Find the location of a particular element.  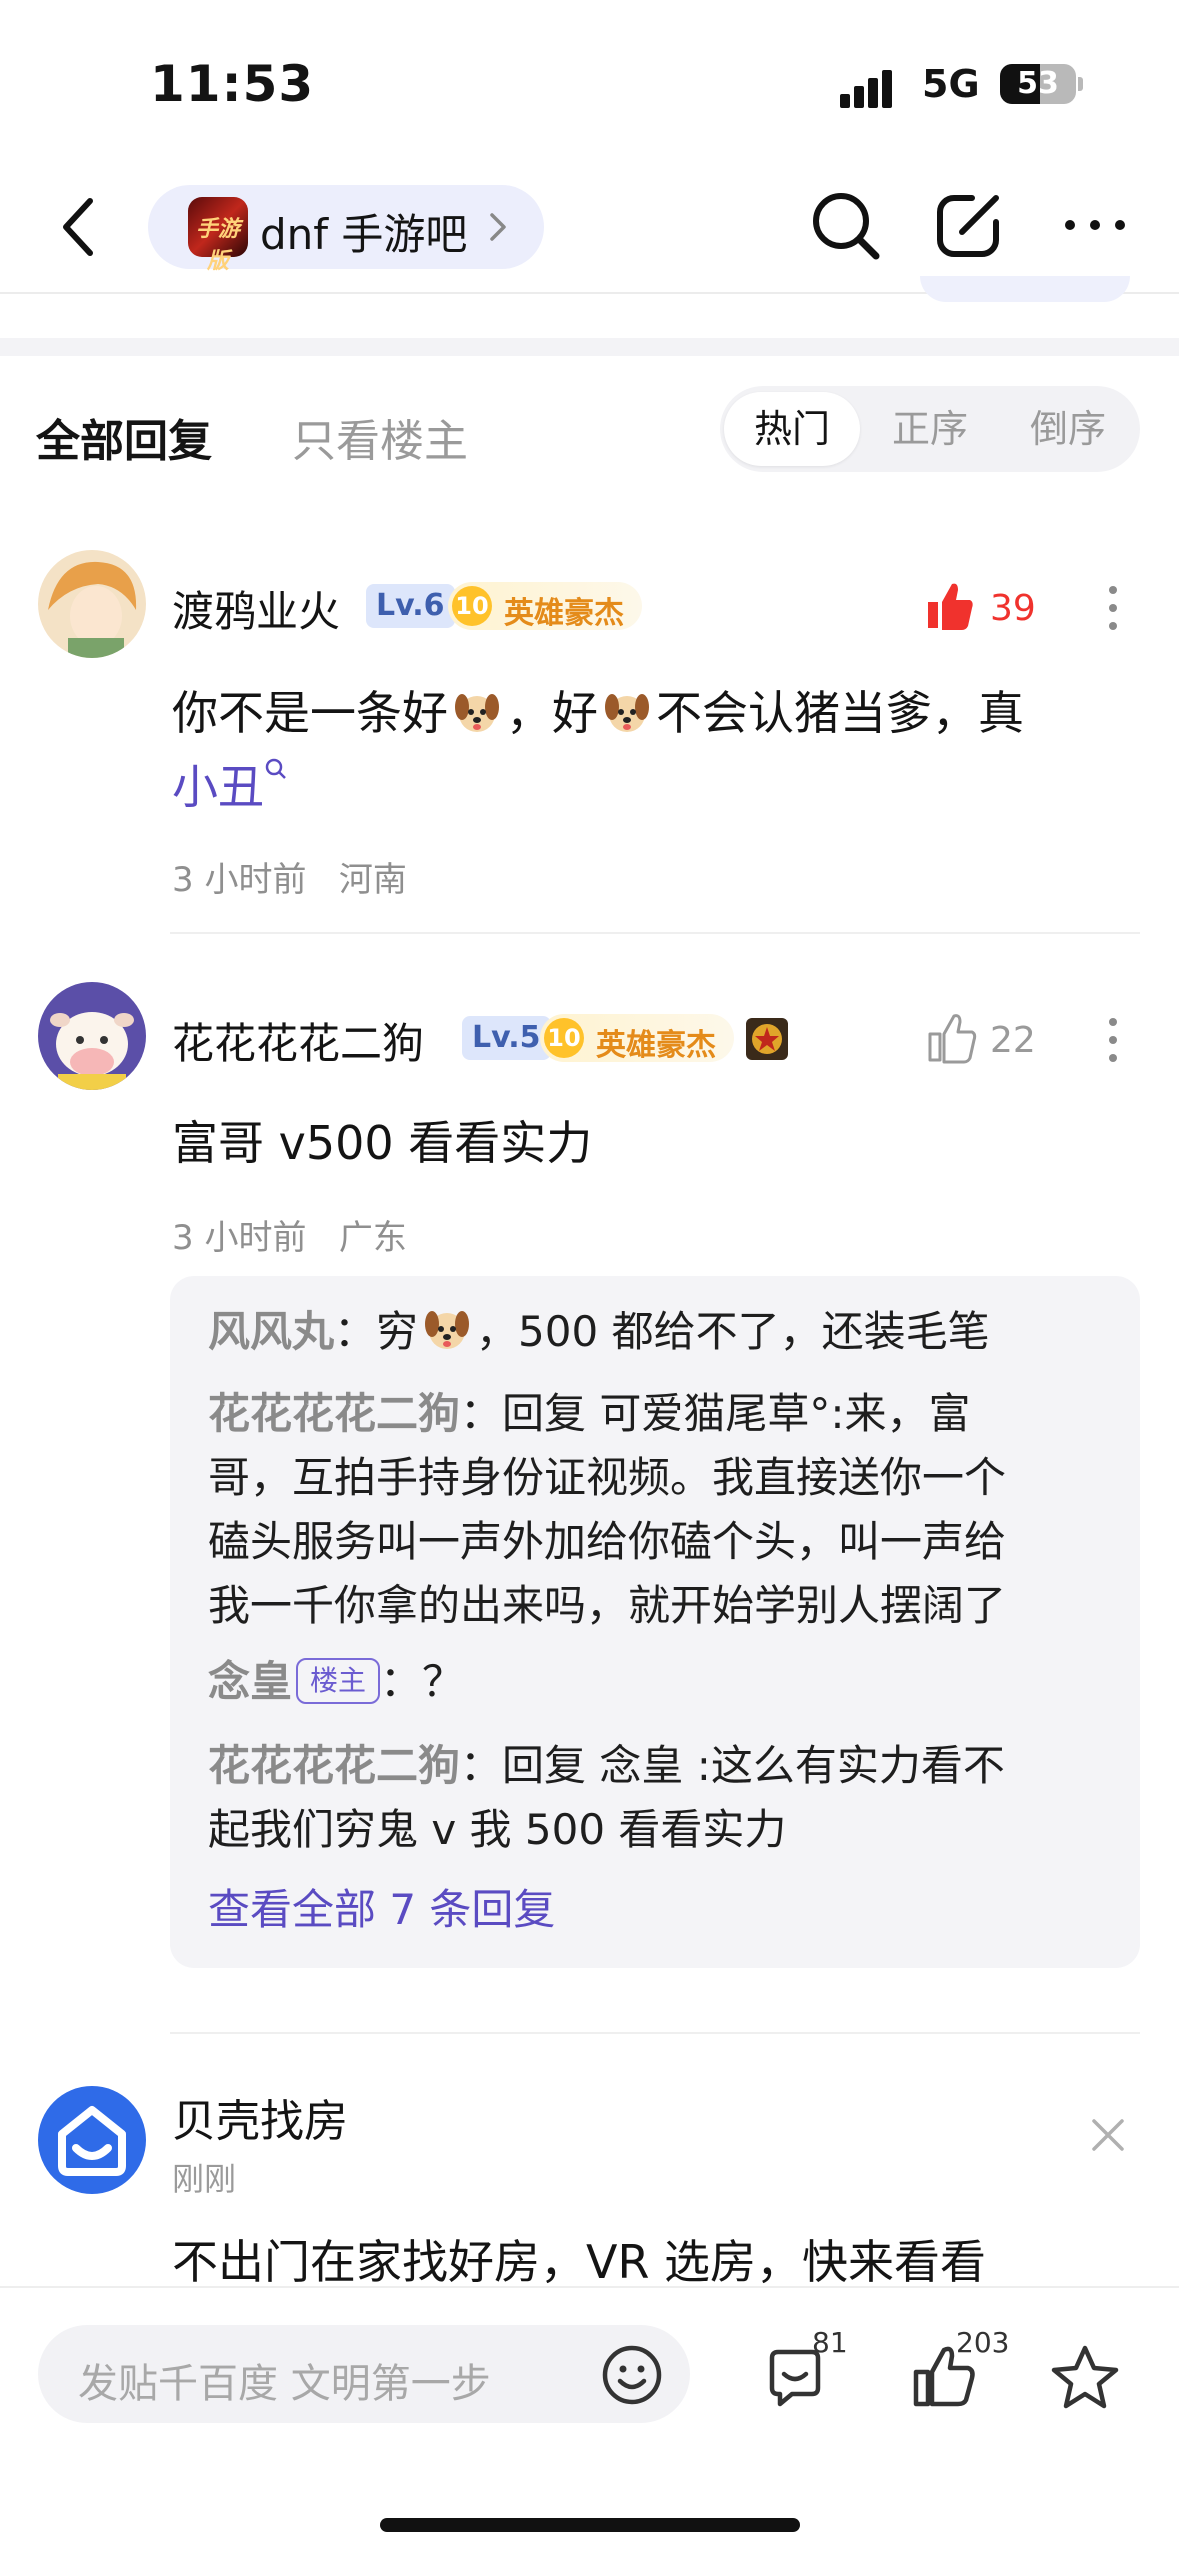

comment-text: 你不是一条好 ，好 不会认猪当爹，真 小丑 is located at coordinates (598, 750).